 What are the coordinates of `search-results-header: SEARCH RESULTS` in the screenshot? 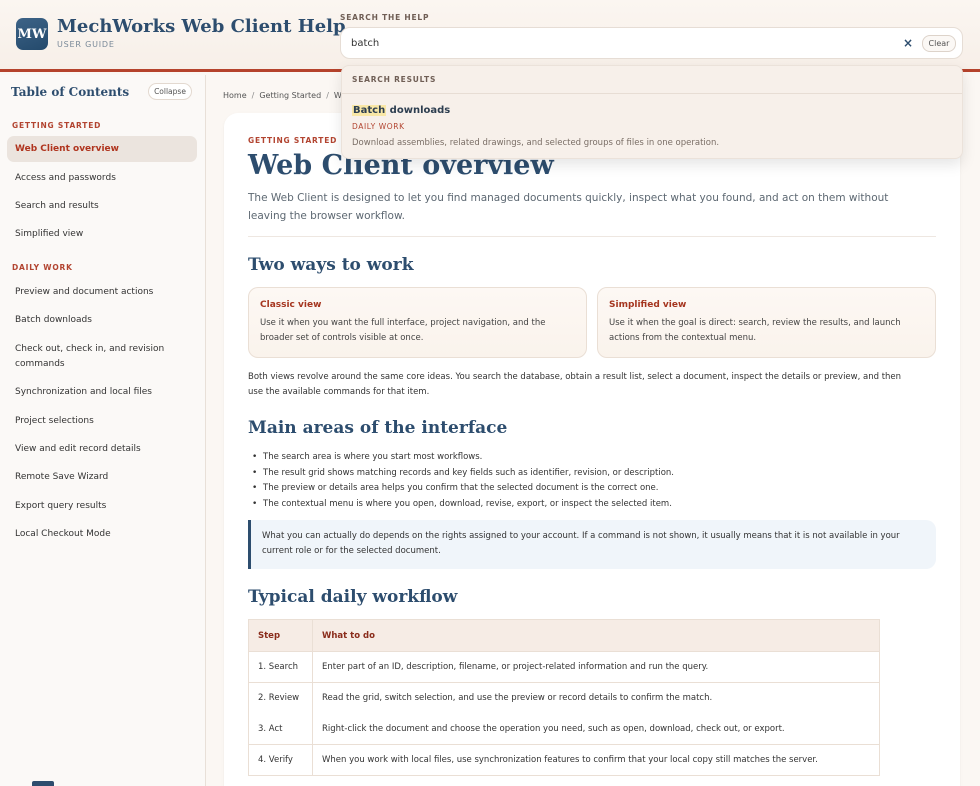 It's located at (652, 80).